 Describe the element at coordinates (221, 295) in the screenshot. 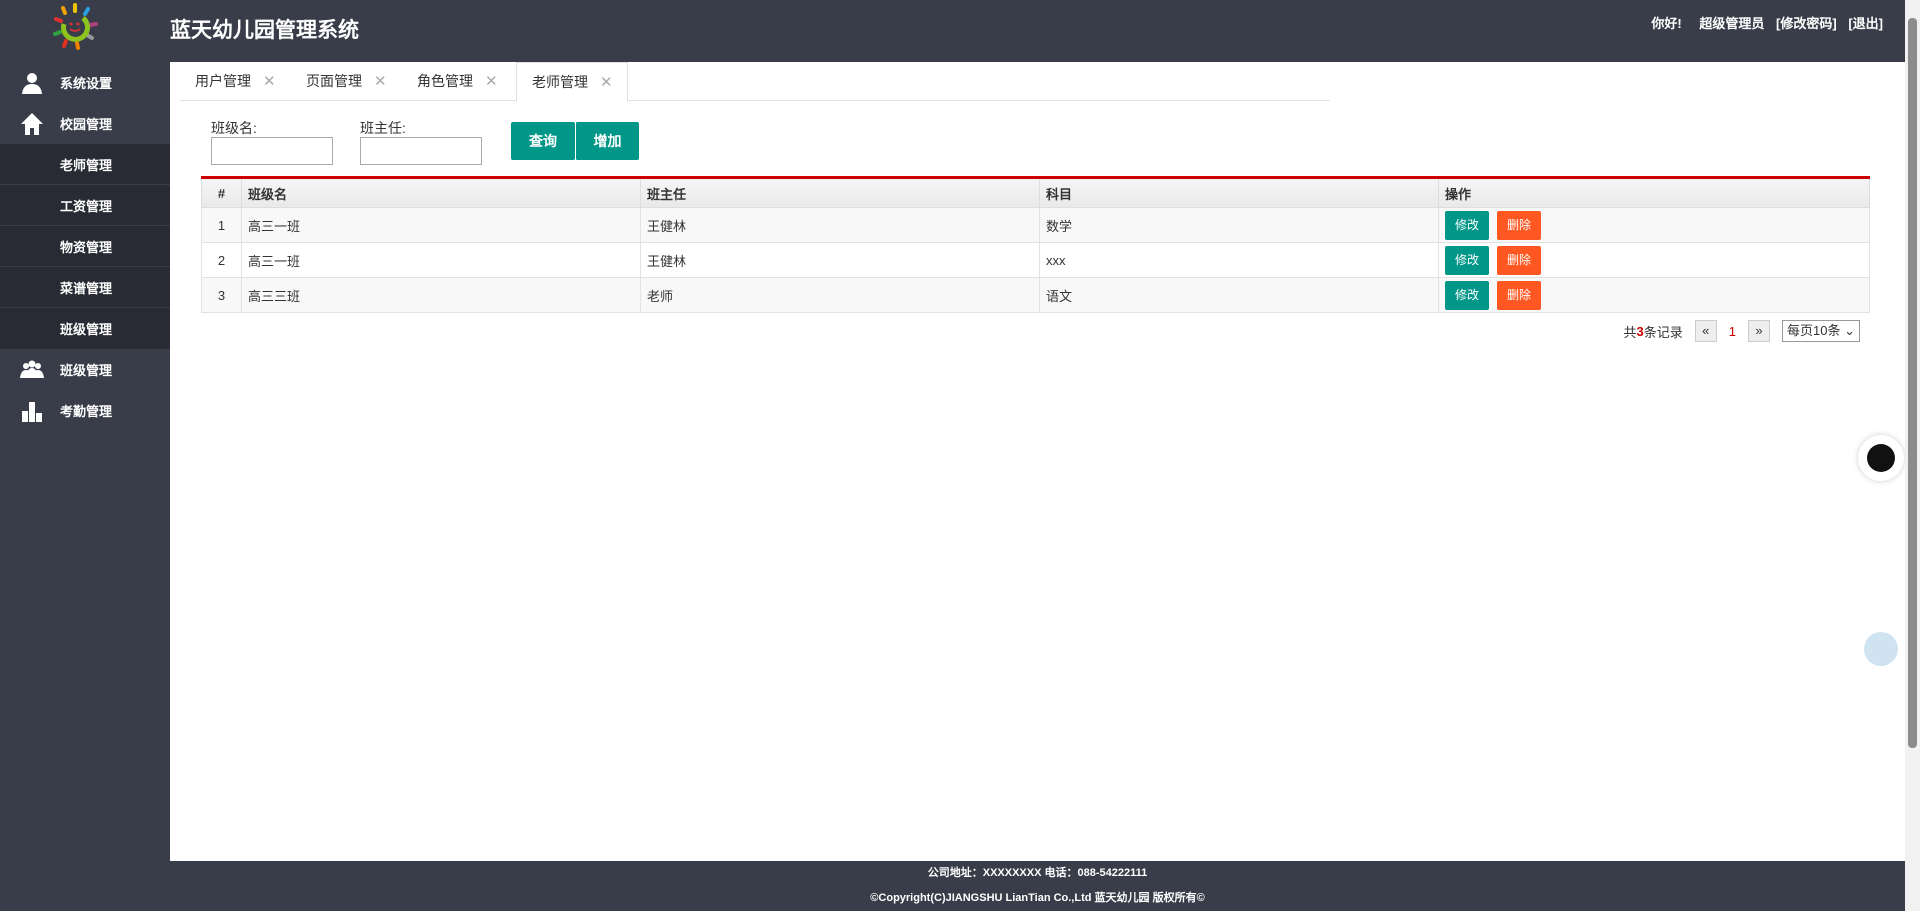

I see `cell-index: 3` at that location.